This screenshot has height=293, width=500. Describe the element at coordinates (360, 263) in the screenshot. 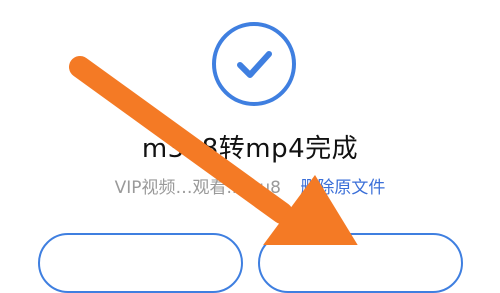

I see `action-button-right` at that location.